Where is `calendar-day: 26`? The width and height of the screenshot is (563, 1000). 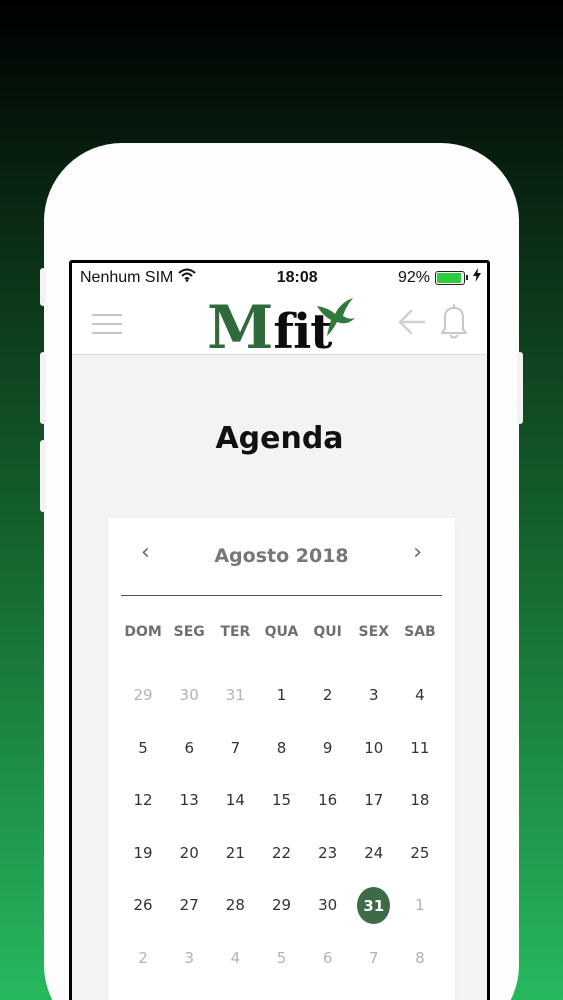
calendar-day: 26 is located at coordinates (143, 914).